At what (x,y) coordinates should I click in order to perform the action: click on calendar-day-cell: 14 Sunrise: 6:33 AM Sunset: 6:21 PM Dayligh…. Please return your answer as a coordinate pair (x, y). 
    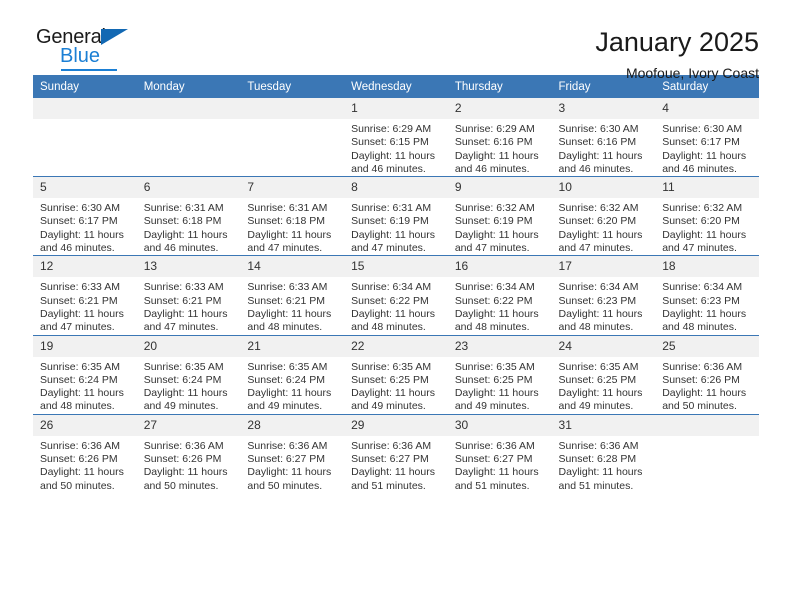
    Looking at the image, I should click on (292, 295).